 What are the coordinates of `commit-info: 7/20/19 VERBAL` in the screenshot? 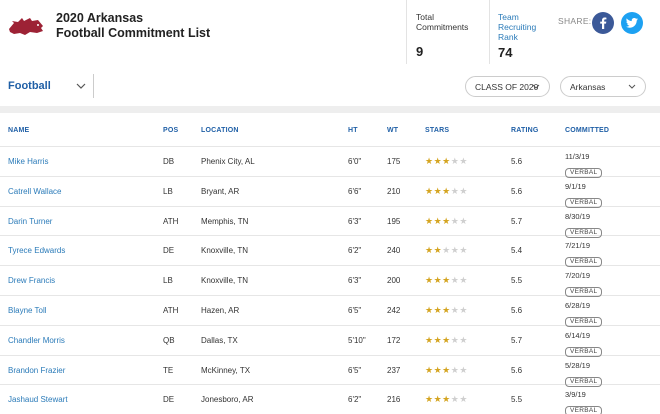 It's located at (584, 284).